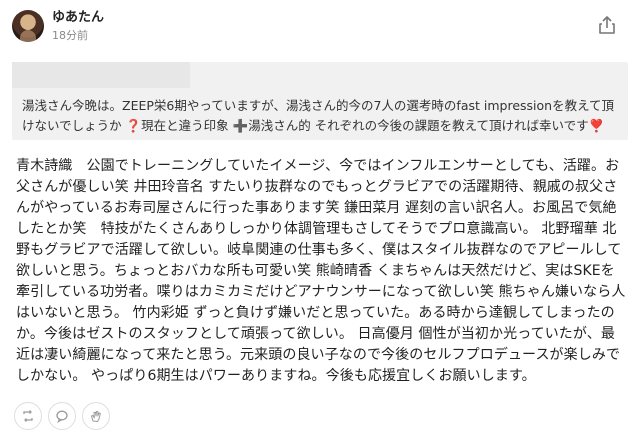 This screenshot has height=443, width=640. I want to click on retweet-icon, so click(28, 416).